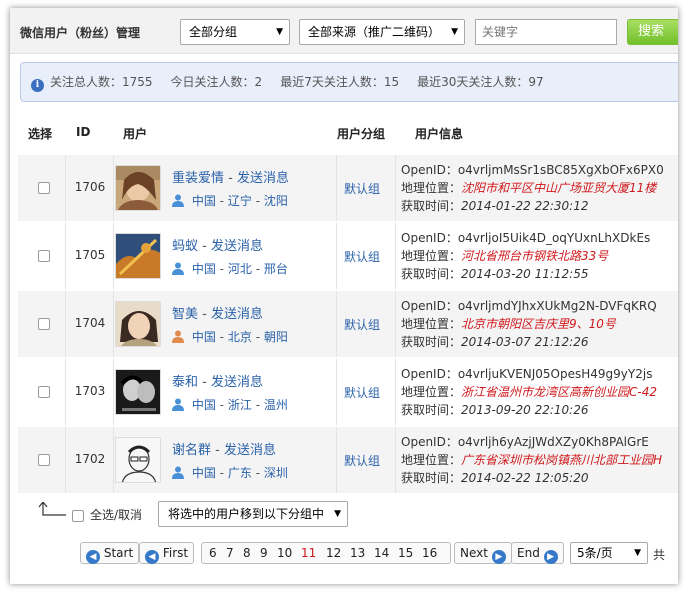 This screenshot has height=597, width=690. I want to click on pager-first-button: ◀ First, so click(167, 553).